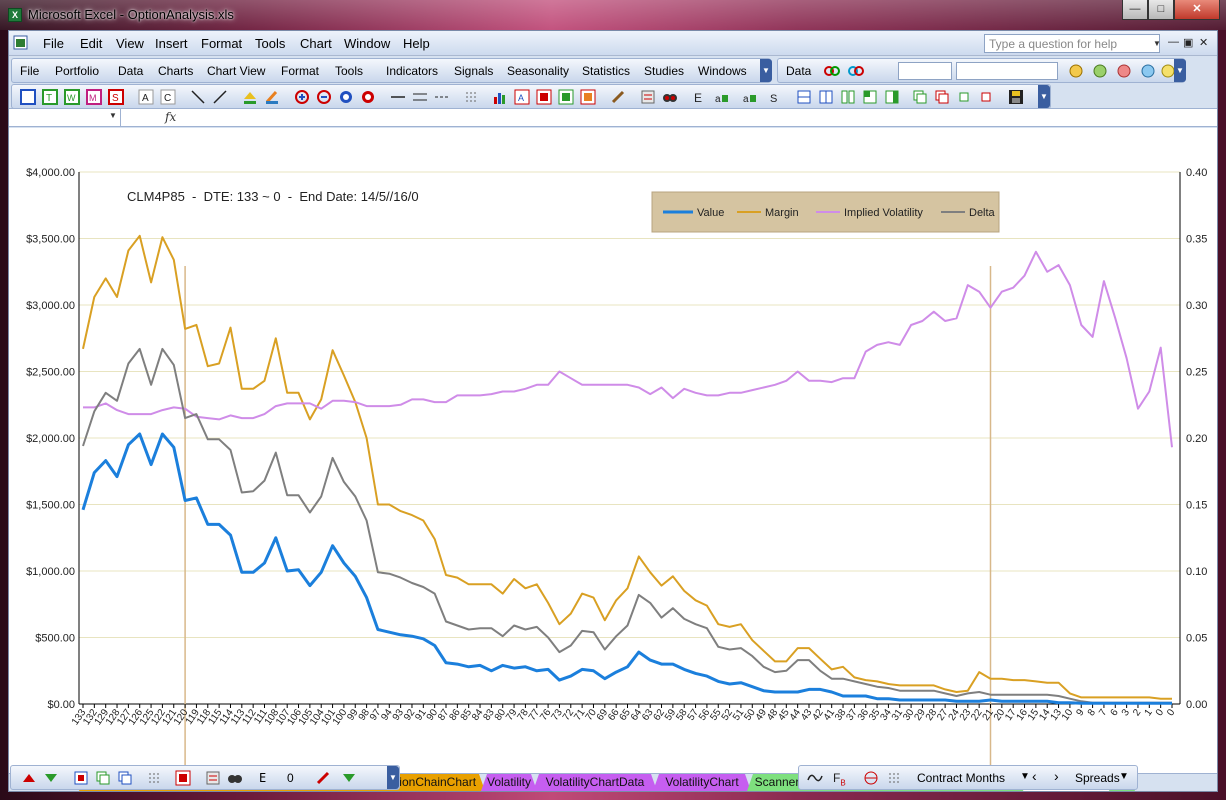 This screenshot has width=1226, height=800. Describe the element at coordinates (1025, 776) in the screenshot. I see `contract-months-dropdown-icon: ▼` at that location.